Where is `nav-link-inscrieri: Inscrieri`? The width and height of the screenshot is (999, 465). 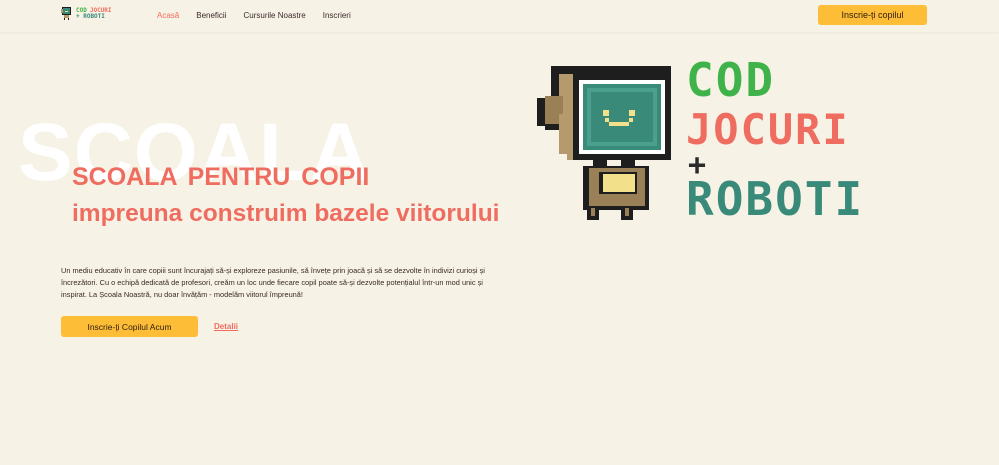 nav-link-inscrieri: Inscrieri is located at coordinates (337, 15).